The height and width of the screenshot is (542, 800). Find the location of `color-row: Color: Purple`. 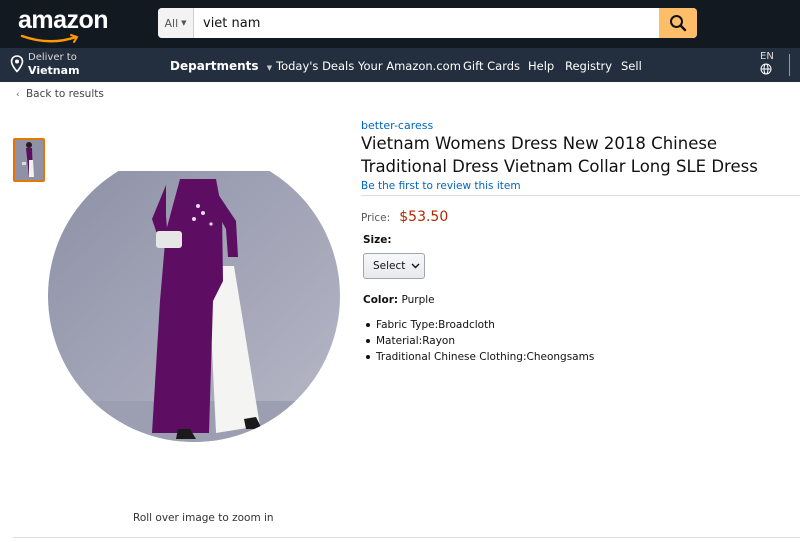

color-row: Color: Purple is located at coordinates (399, 300).